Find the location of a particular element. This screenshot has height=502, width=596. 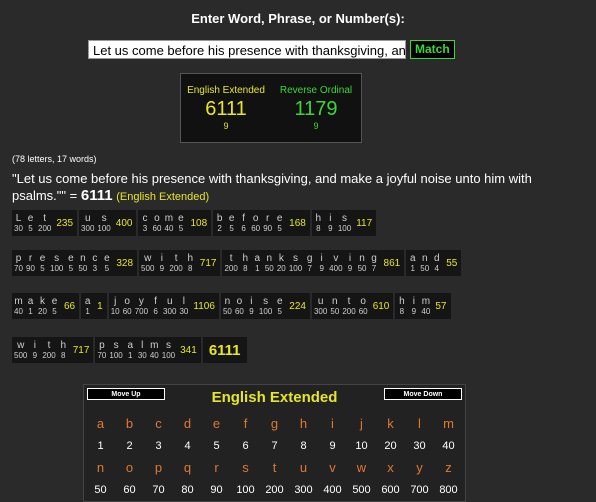

letter-number: 2 is located at coordinates (219, 228).